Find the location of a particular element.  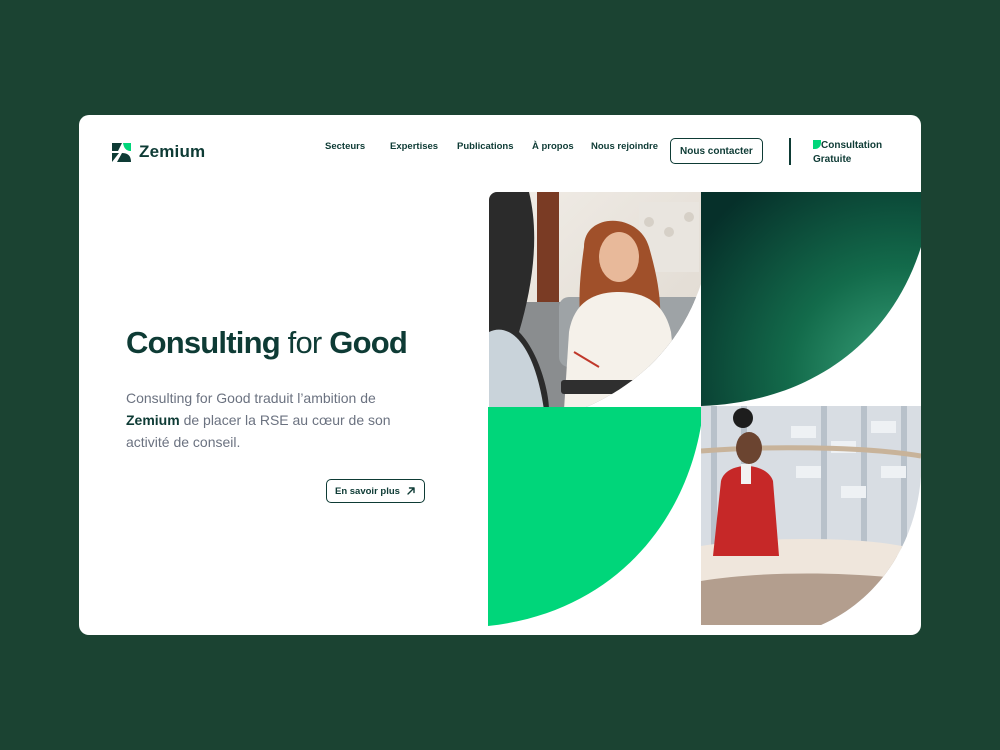

consultant-photo-illustration is located at coordinates (602, 301).